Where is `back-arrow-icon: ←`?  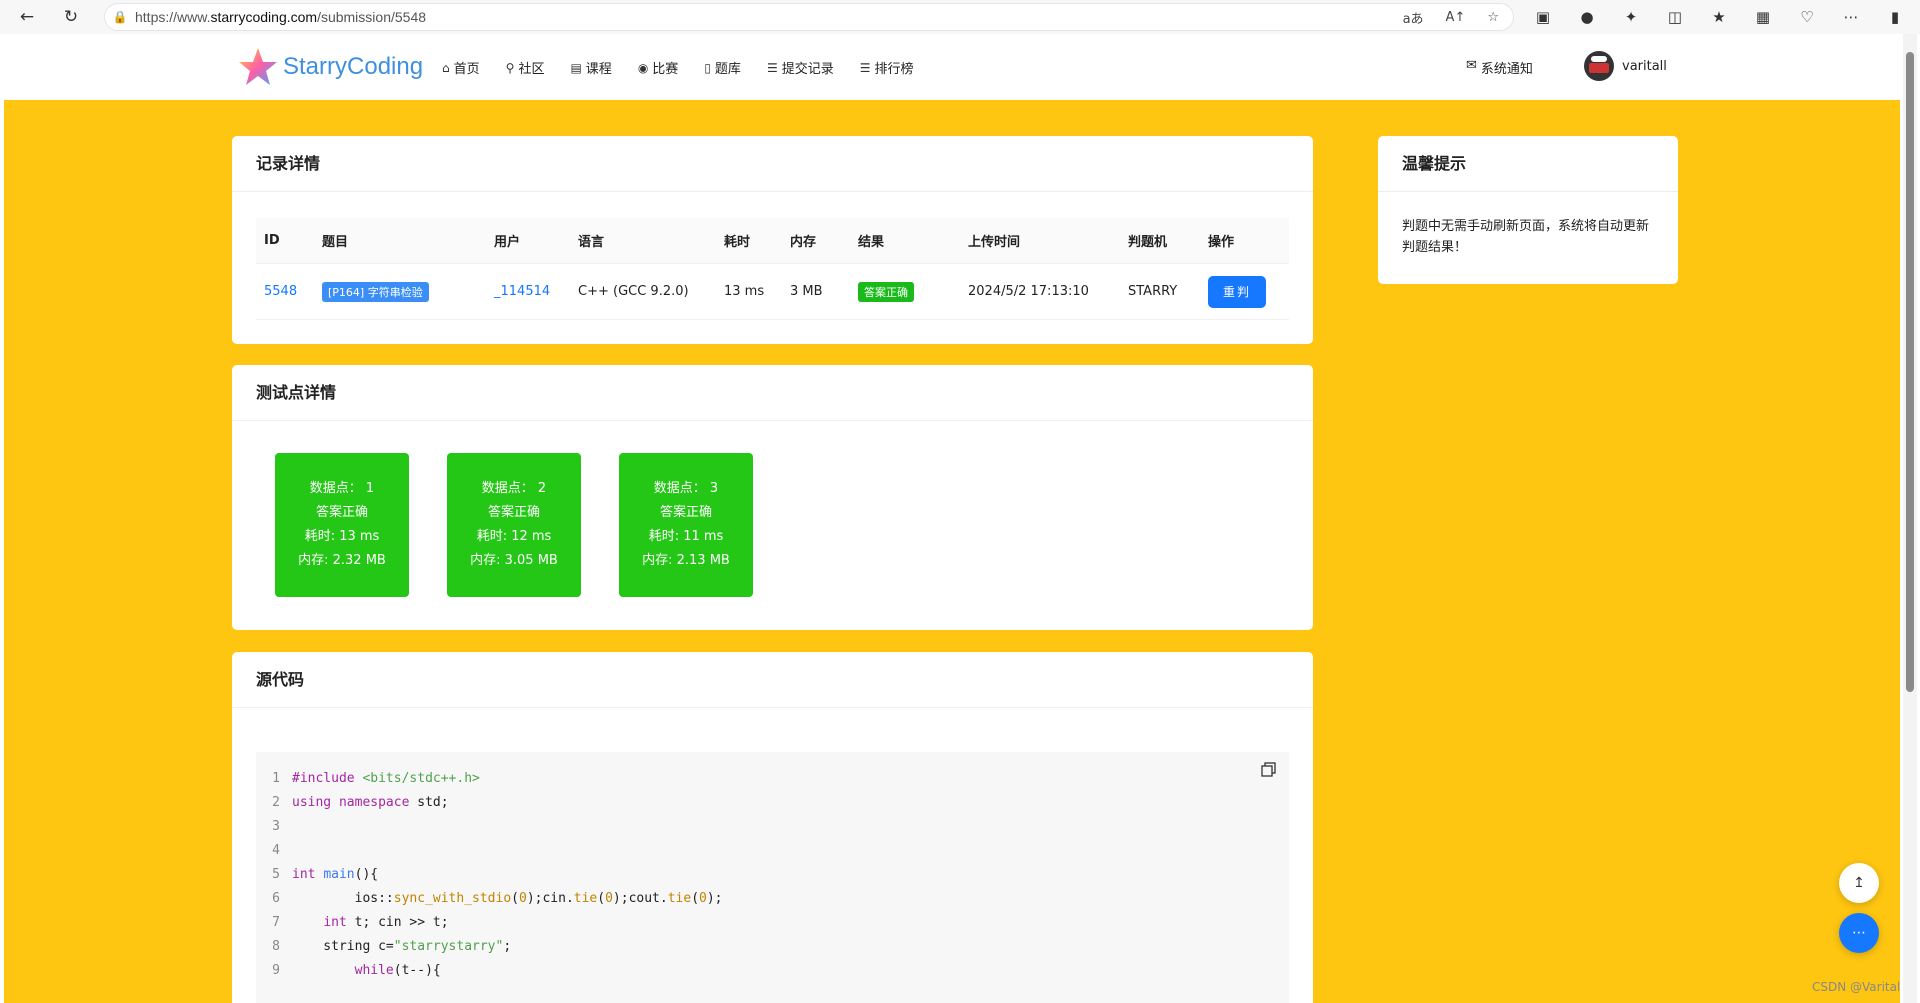 back-arrow-icon: ← is located at coordinates (27, 17).